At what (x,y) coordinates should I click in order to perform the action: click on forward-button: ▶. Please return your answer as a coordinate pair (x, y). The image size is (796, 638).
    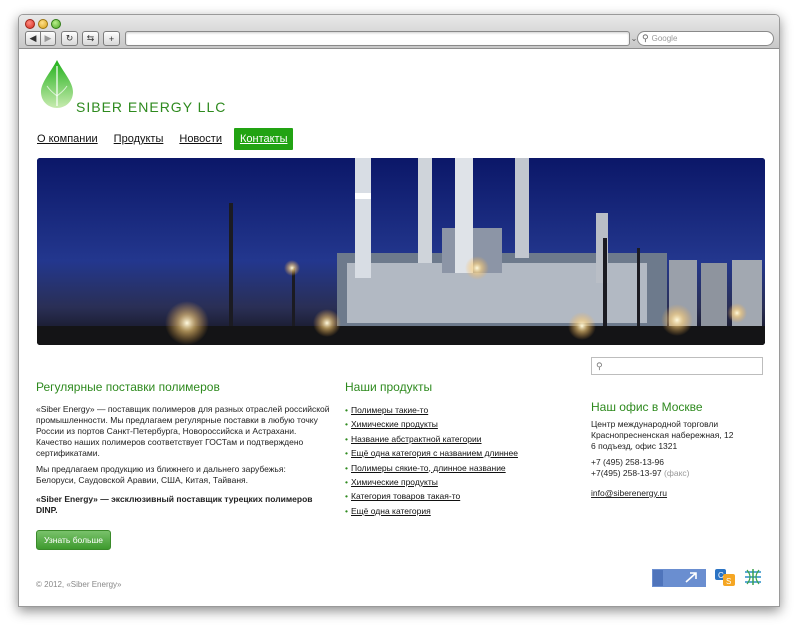
    Looking at the image, I should click on (48, 38).